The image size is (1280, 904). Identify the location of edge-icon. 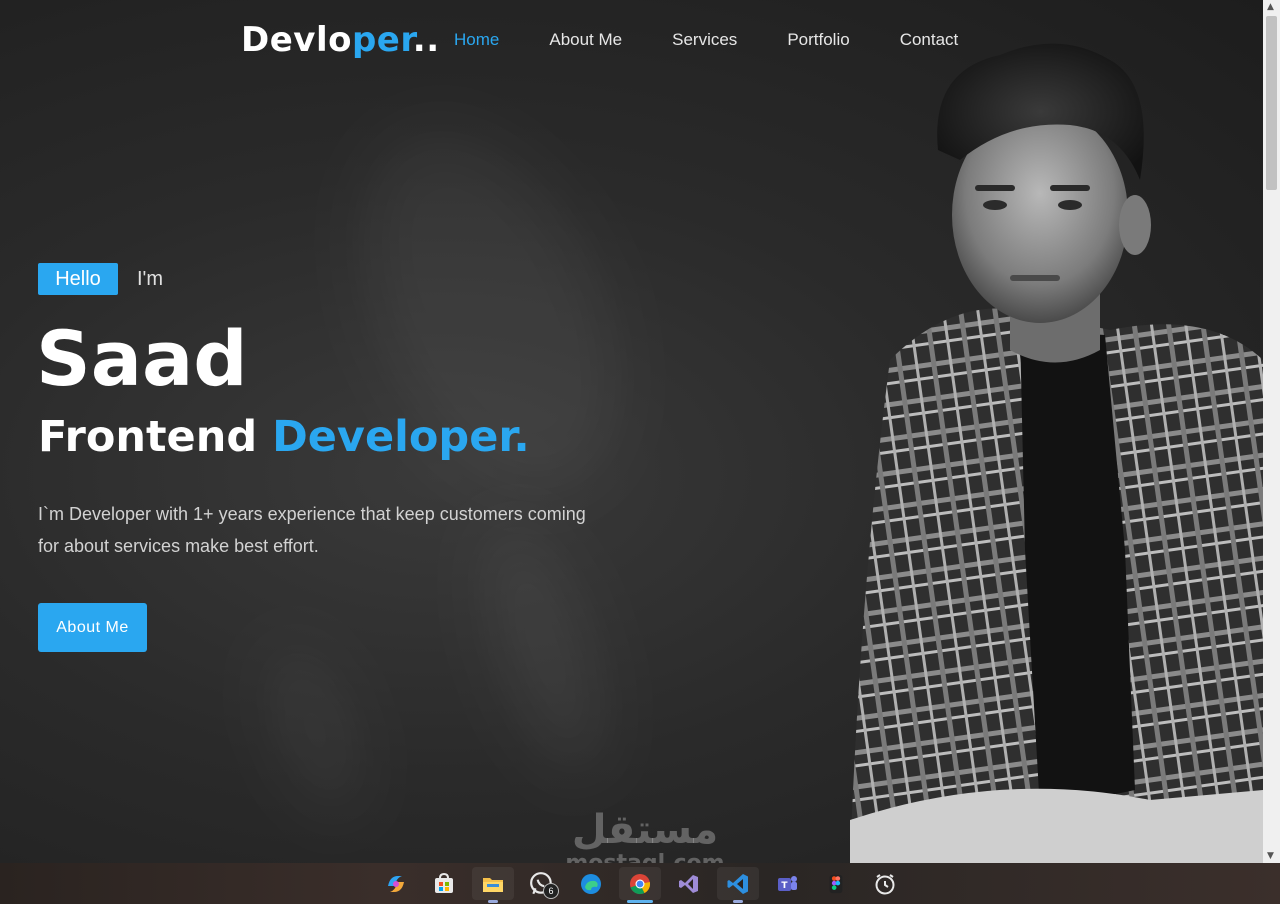
(591, 883).